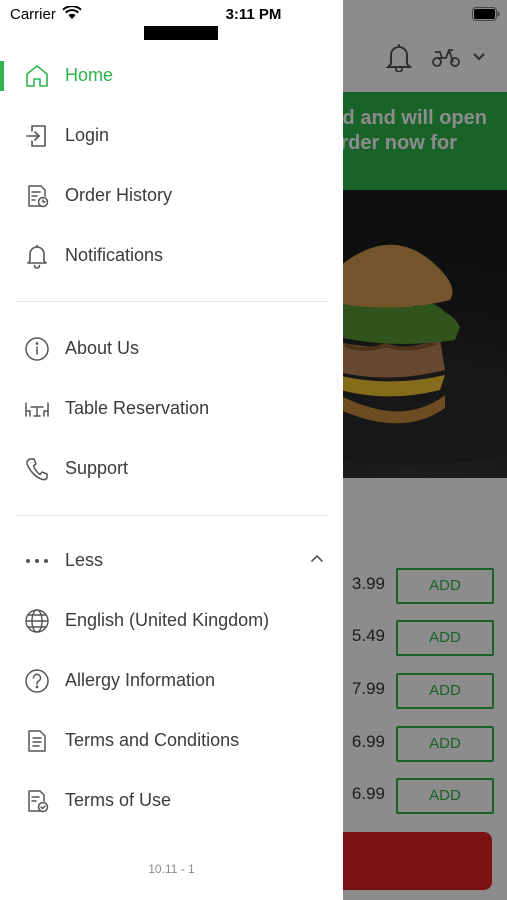 This screenshot has height=900, width=507. What do you see at coordinates (114, 255) in the screenshot?
I see `nav-item-label: Notifications` at bounding box center [114, 255].